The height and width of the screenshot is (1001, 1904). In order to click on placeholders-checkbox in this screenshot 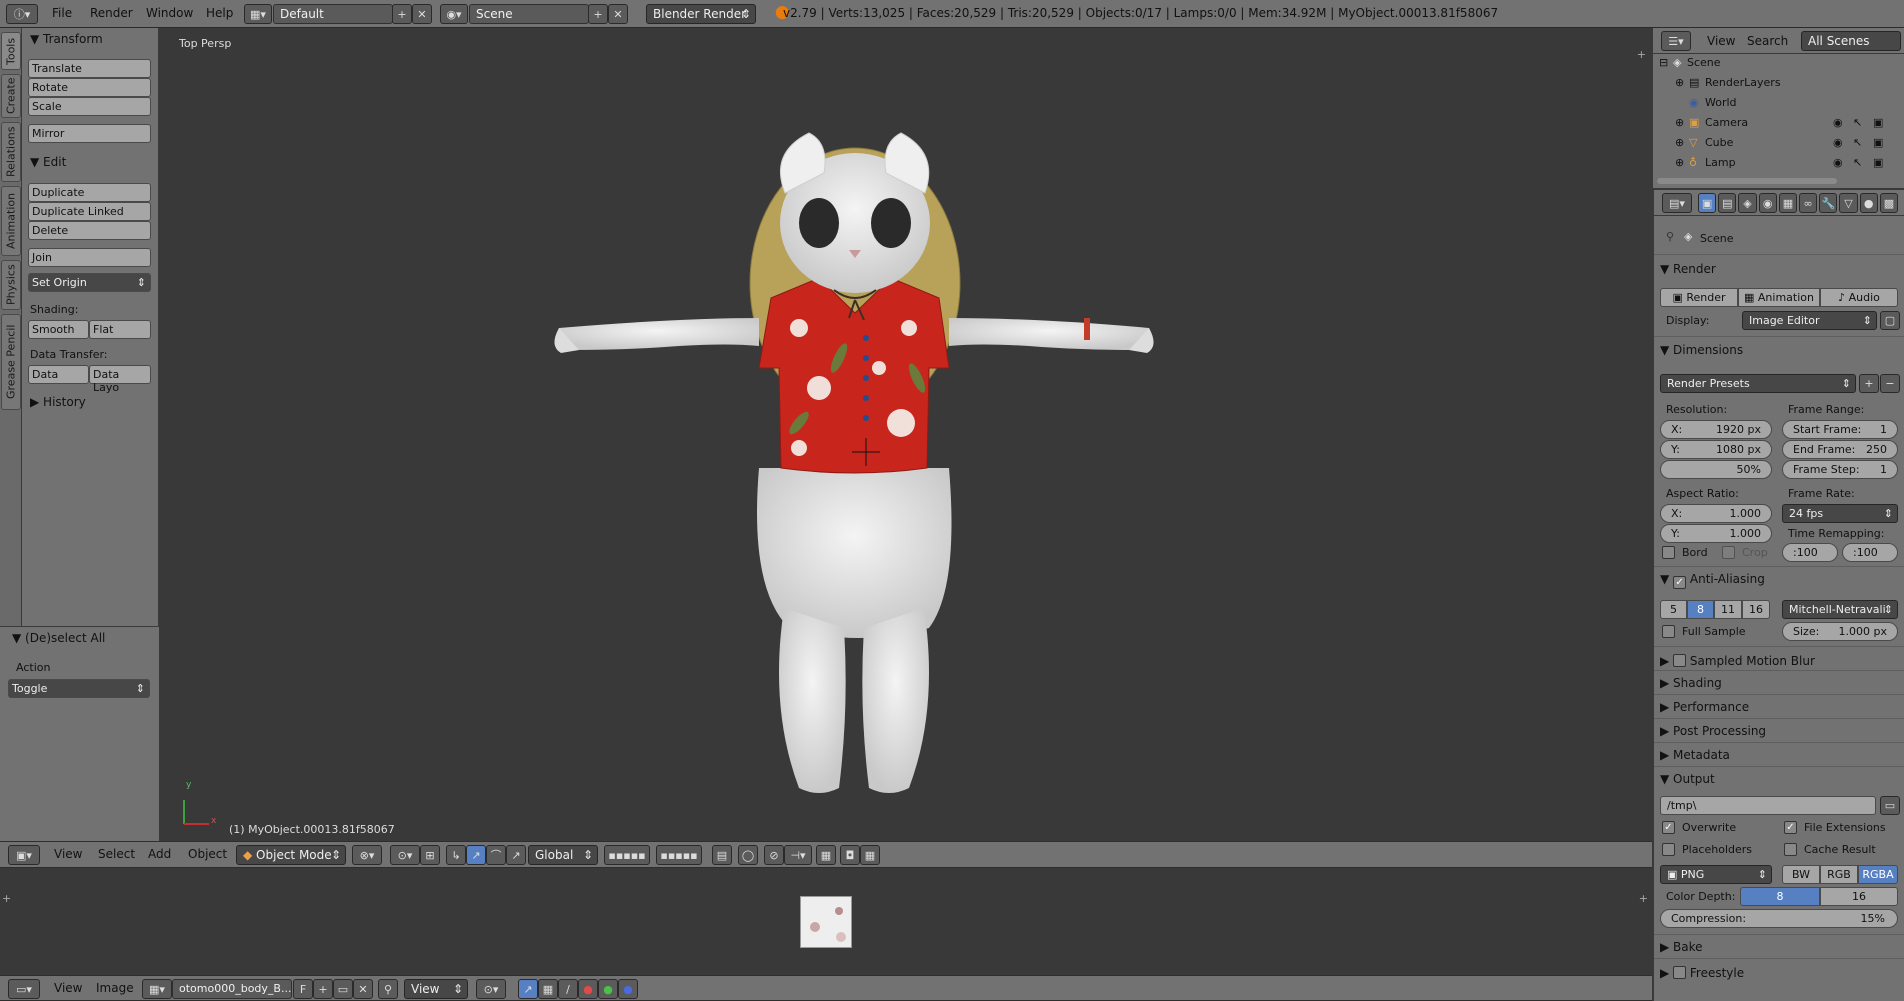, I will do `click(1668, 849)`.